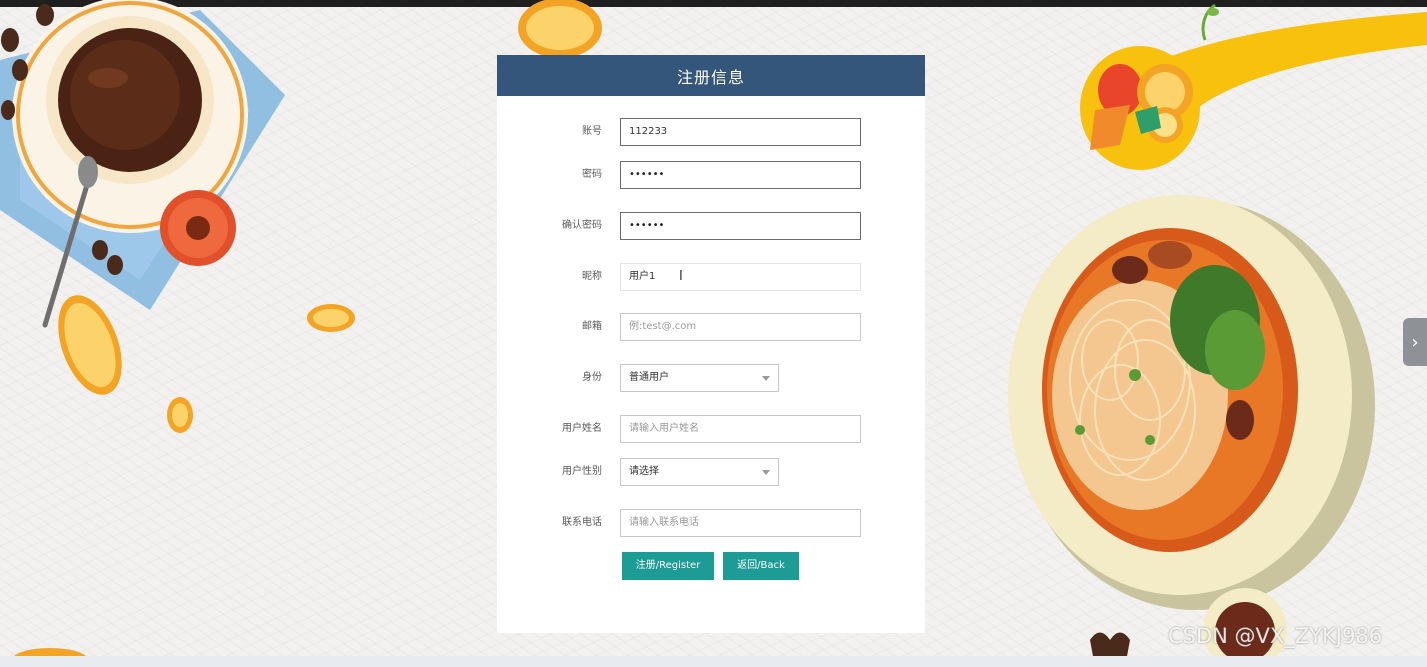 The width and height of the screenshot is (1427, 667). Describe the element at coordinates (668, 566) in the screenshot. I see `register-button: 注册/Register` at that location.